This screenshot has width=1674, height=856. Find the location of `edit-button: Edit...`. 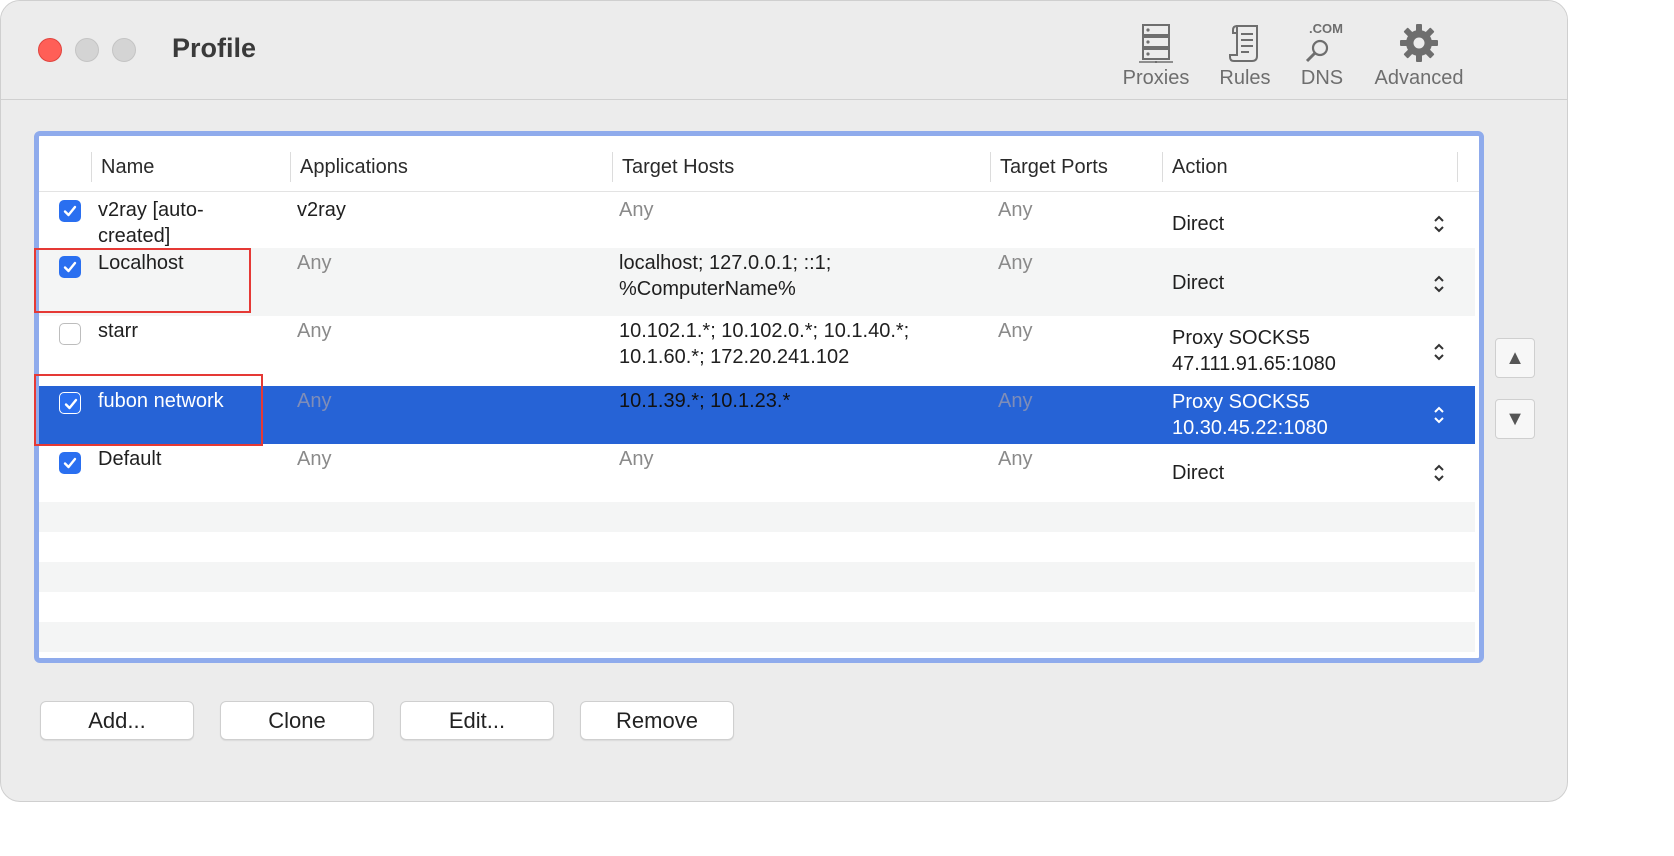

edit-button: Edit... is located at coordinates (477, 720).